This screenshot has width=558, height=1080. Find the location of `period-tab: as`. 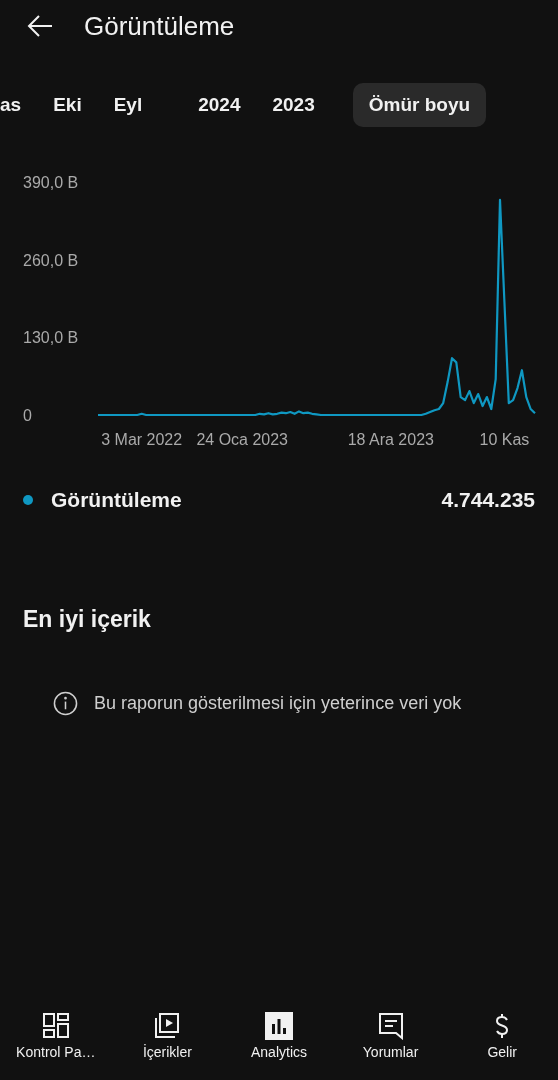

period-tab: as is located at coordinates (19, 105).